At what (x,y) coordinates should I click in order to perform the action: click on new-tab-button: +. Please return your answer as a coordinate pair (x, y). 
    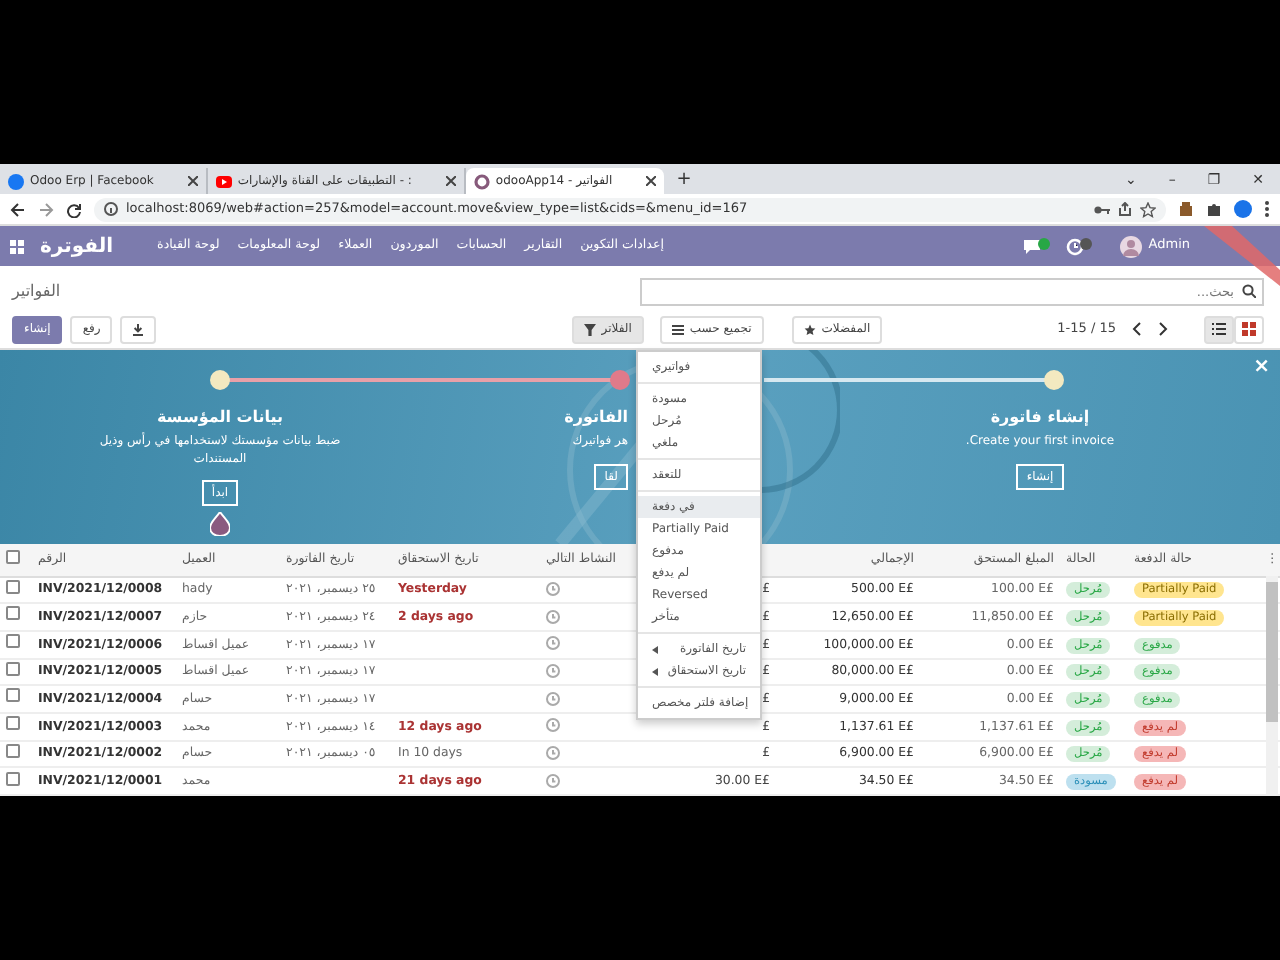
    Looking at the image, I should click on (684, 181).